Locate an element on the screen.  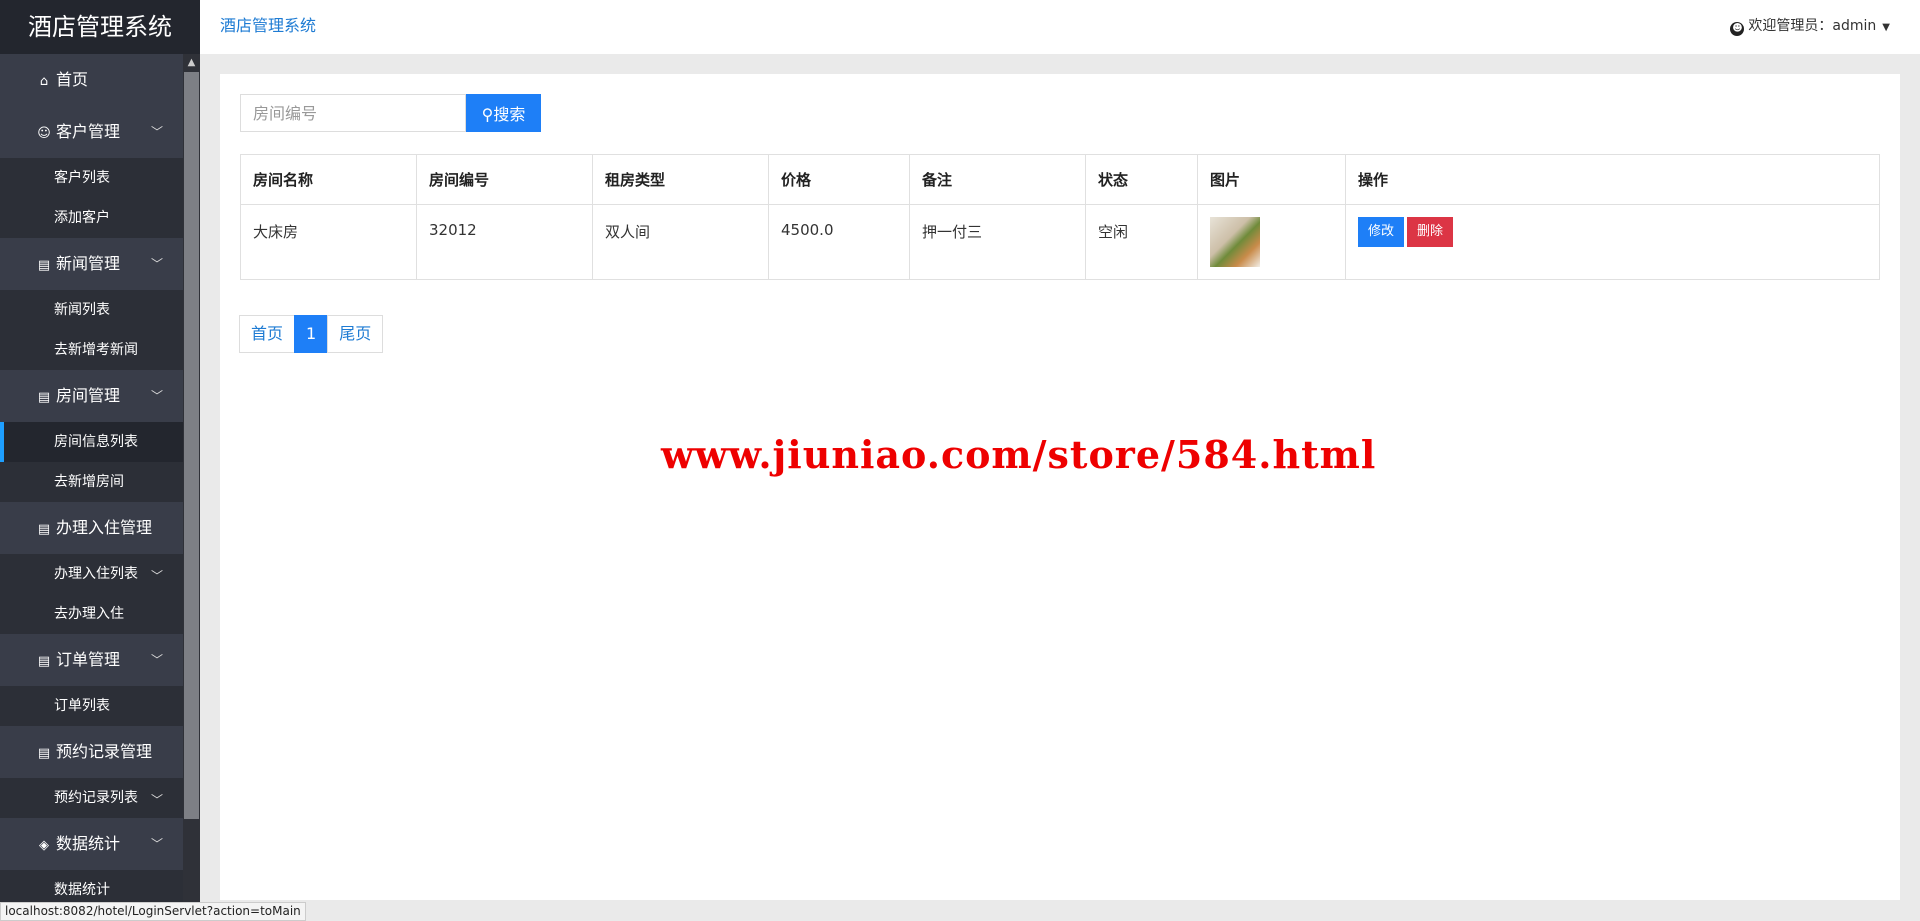
sidebar-group-label: 订单管理 is located at coordinates (88, 659).